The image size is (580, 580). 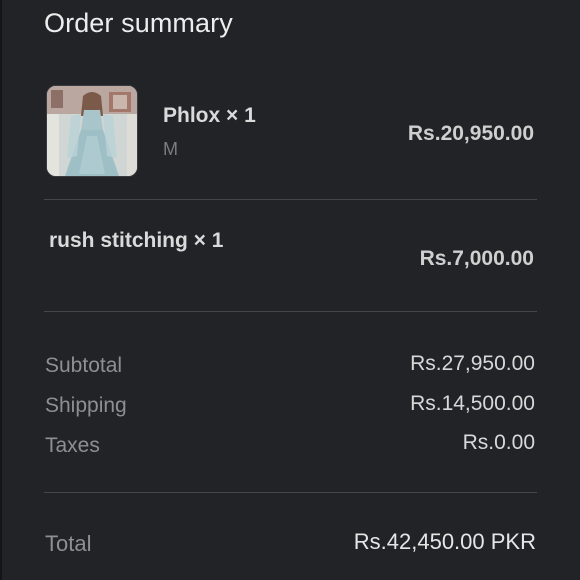 I want to click on line-item-price: Rs.7,000.00, so click(x=476, y=258).